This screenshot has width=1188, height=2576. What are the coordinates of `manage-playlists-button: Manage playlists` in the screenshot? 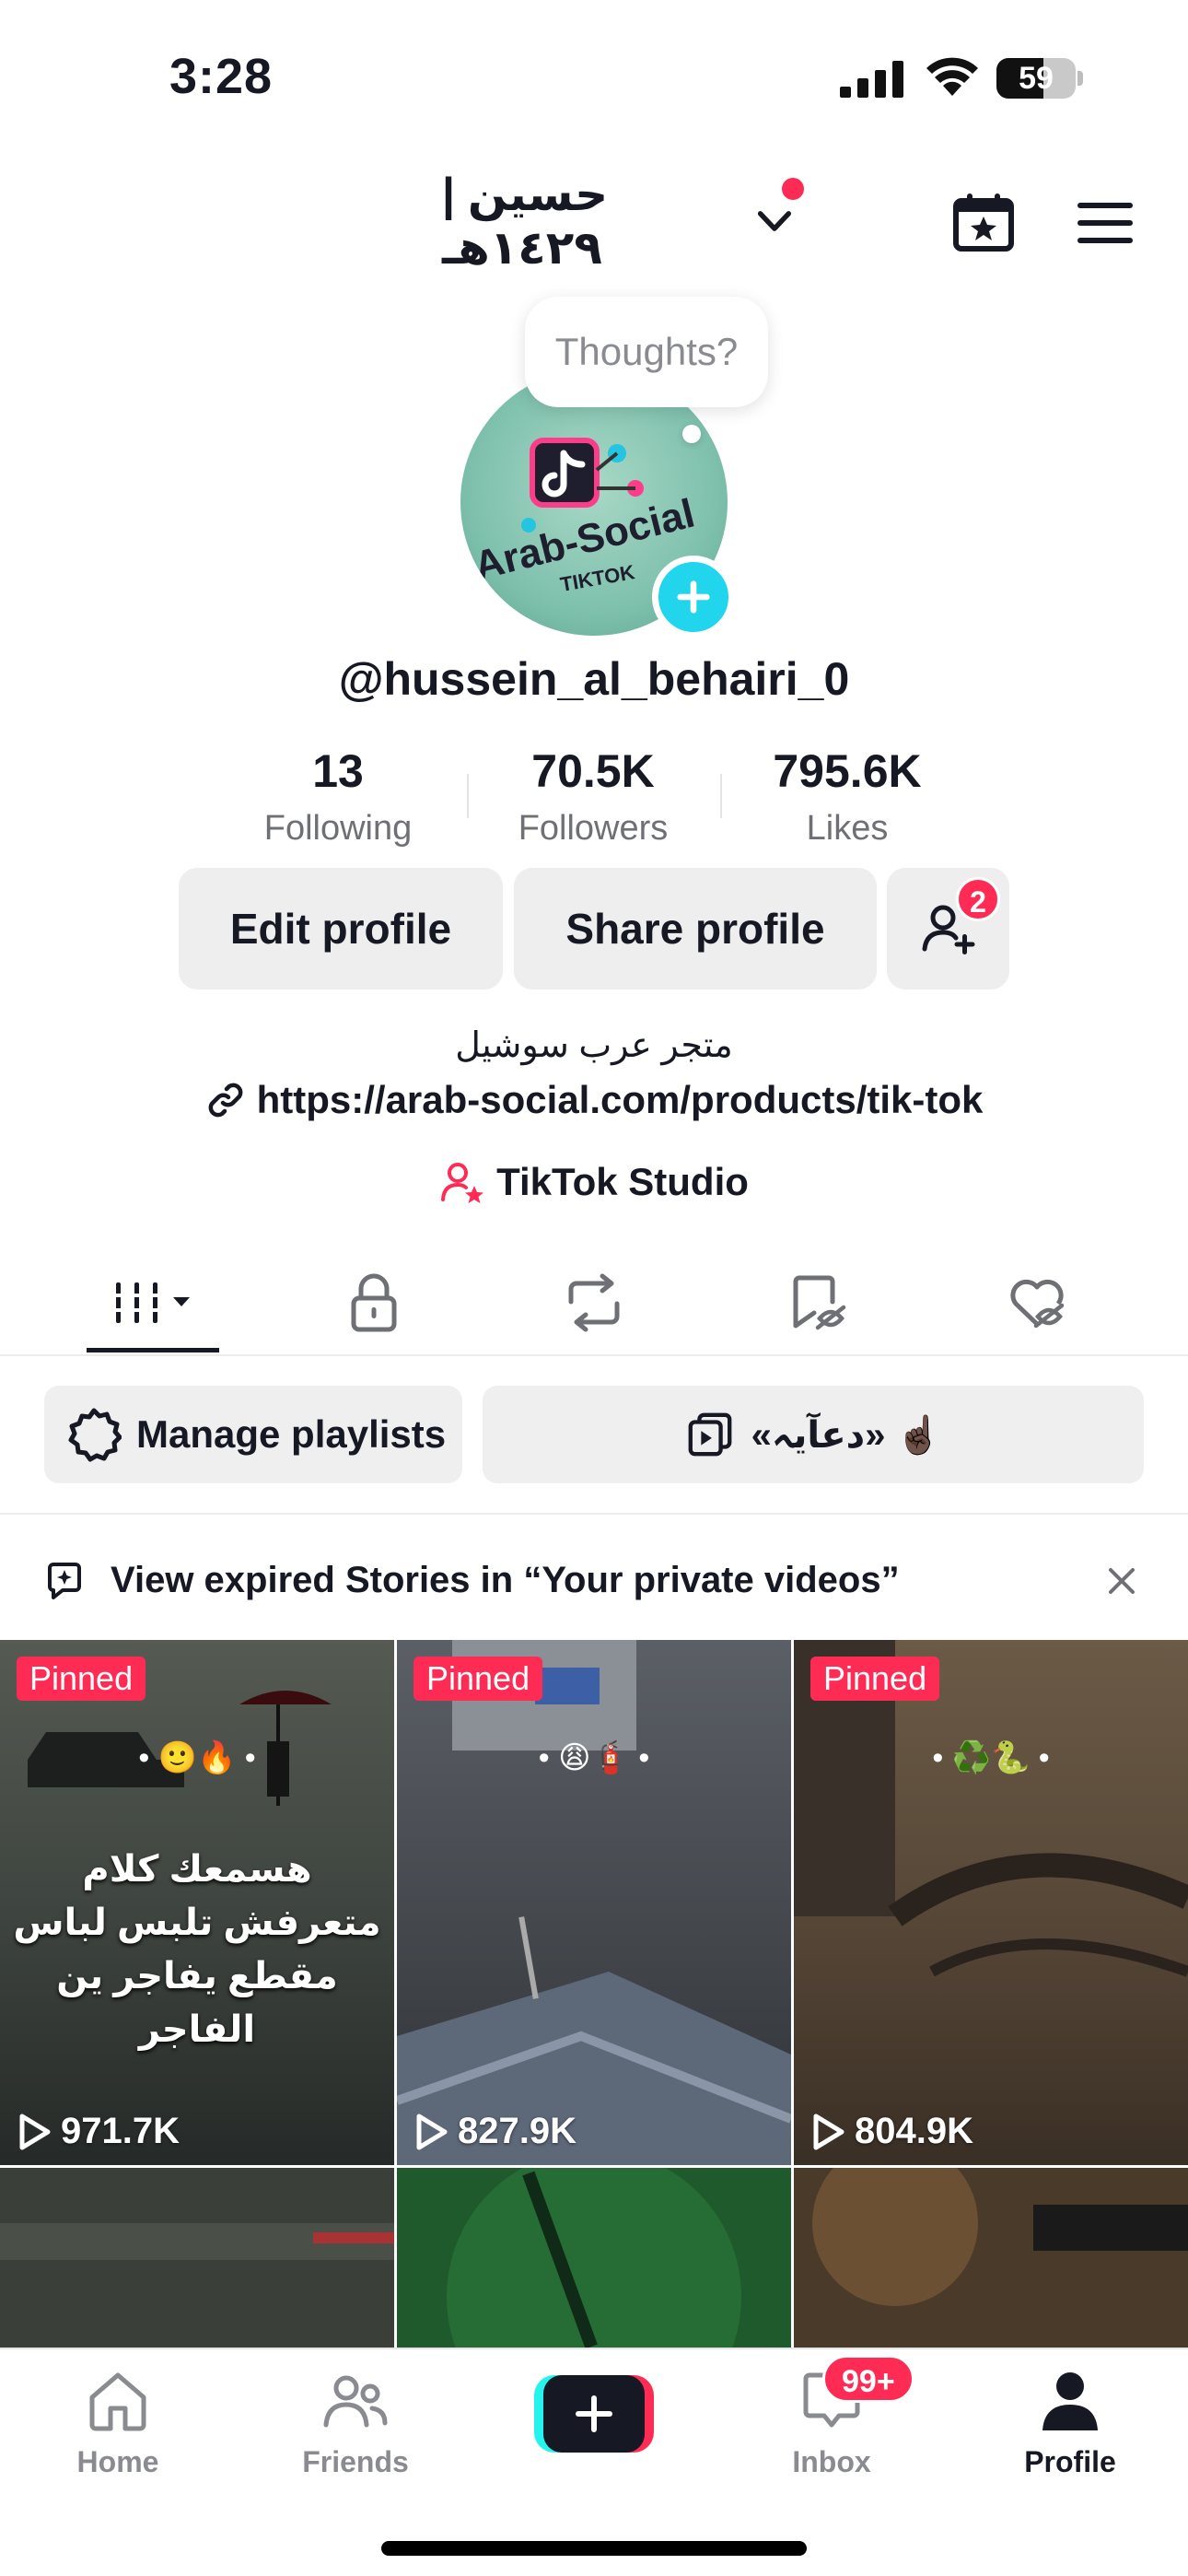 It's located at (253, 1434).